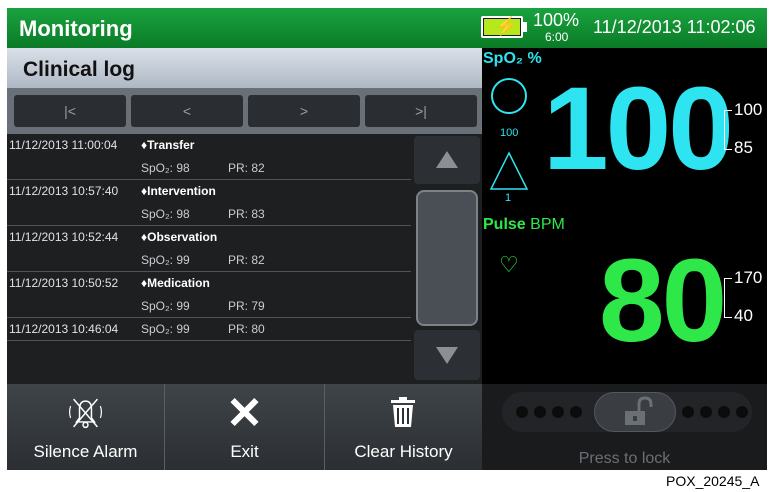 The image size is (773, 492). Describe the element at coordinates (624, 458) in the screenshot. I see `lock-label: Press to lock` at that location.